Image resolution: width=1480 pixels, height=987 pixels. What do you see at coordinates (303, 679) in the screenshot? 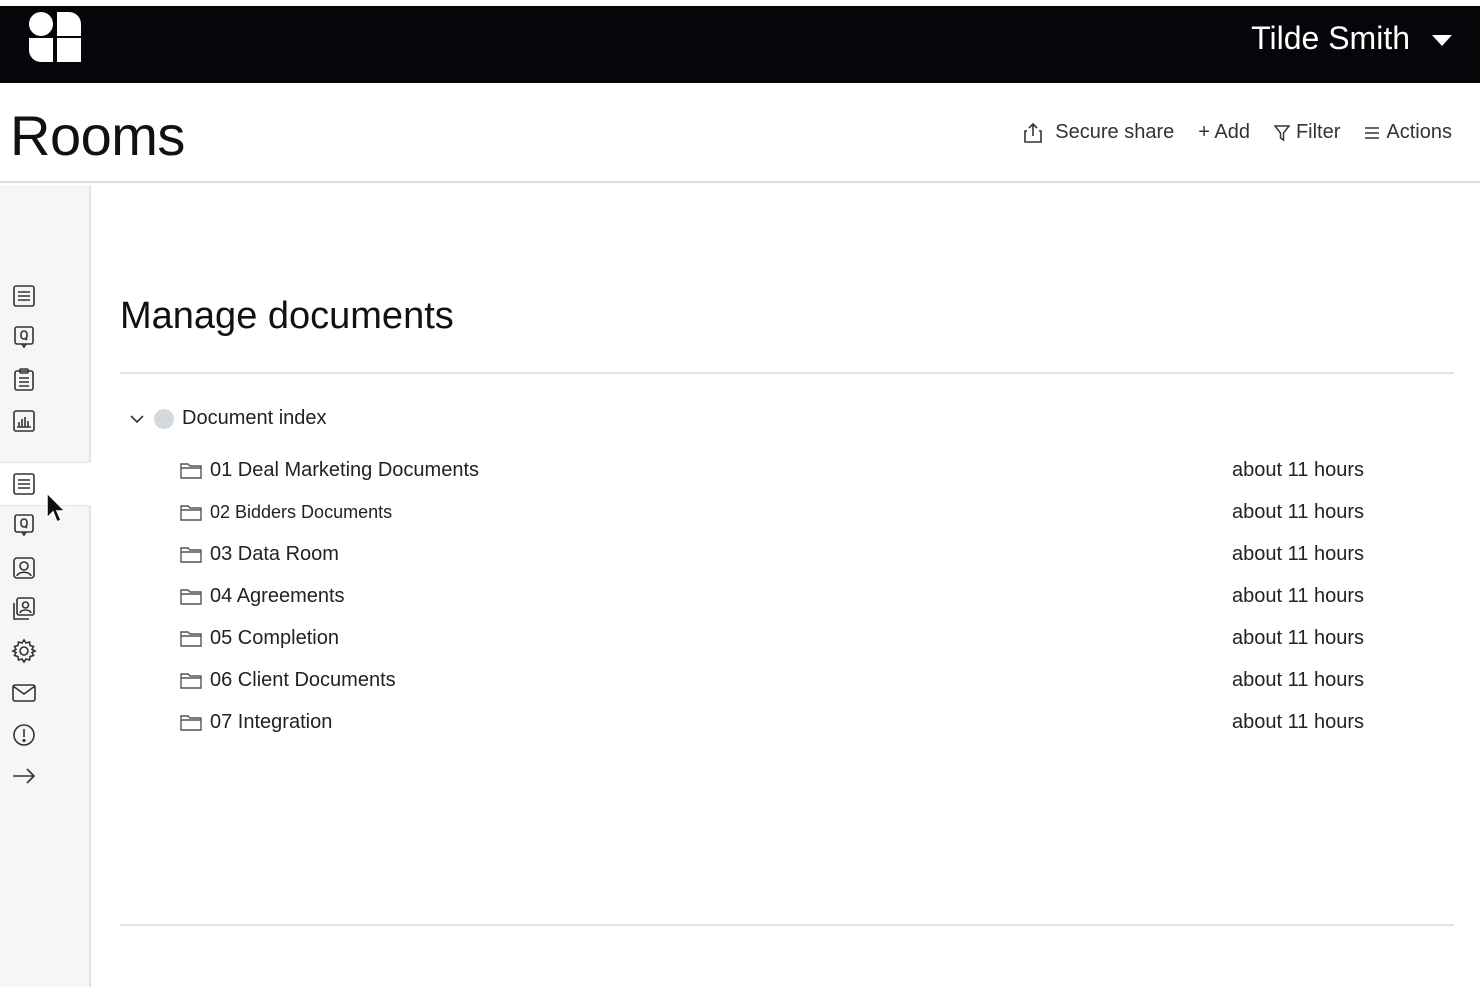
I see `folder-name: 06 Client Documents` at bounding box center [303, 679].